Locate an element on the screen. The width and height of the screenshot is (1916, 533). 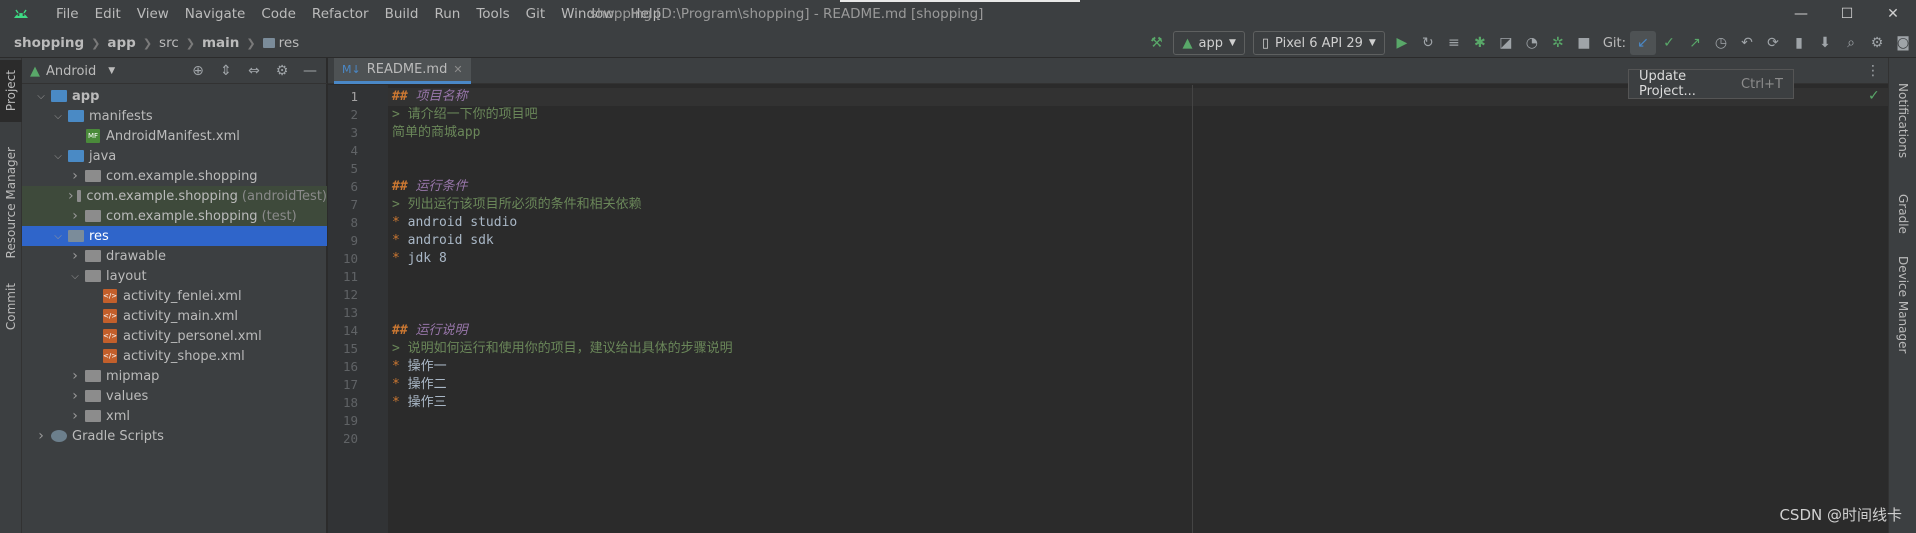
tab-notifications: Notifications is located at coordinates (1903, 121).